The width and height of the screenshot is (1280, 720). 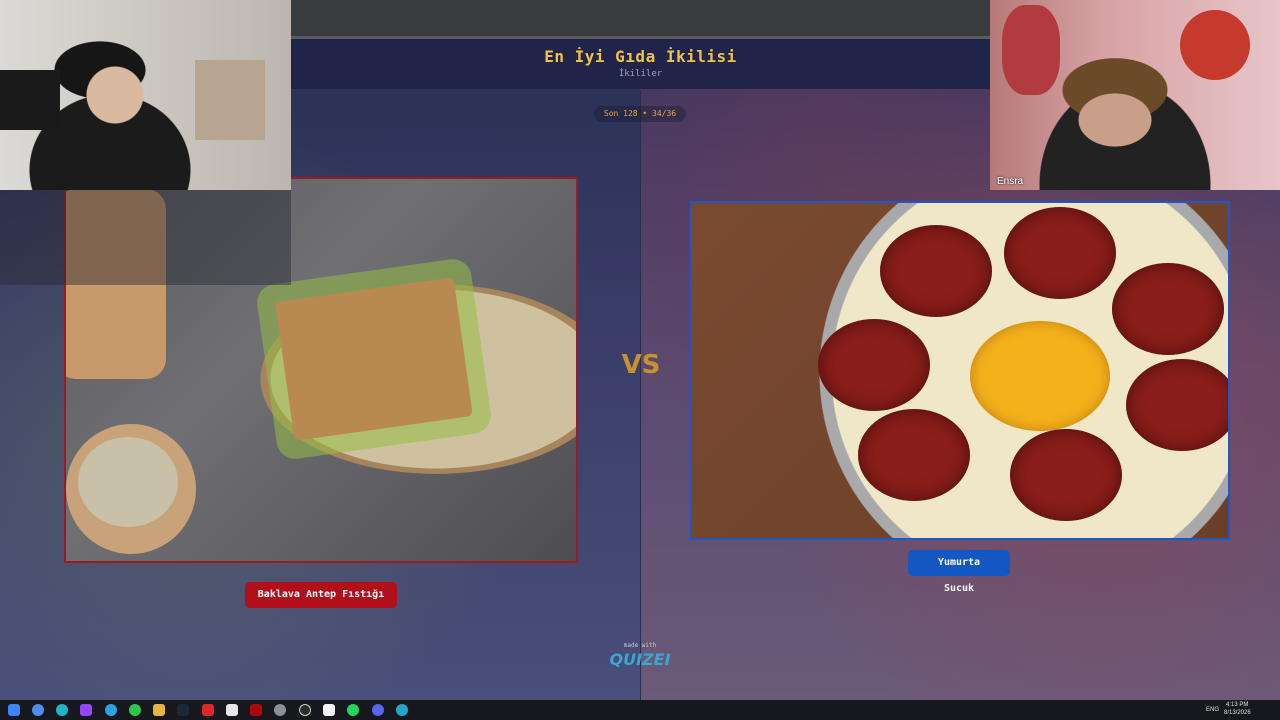 What do you see at coordinates (305, 710) in the screenshot?
I see `obs-icon` at bounding box center [305, 710].